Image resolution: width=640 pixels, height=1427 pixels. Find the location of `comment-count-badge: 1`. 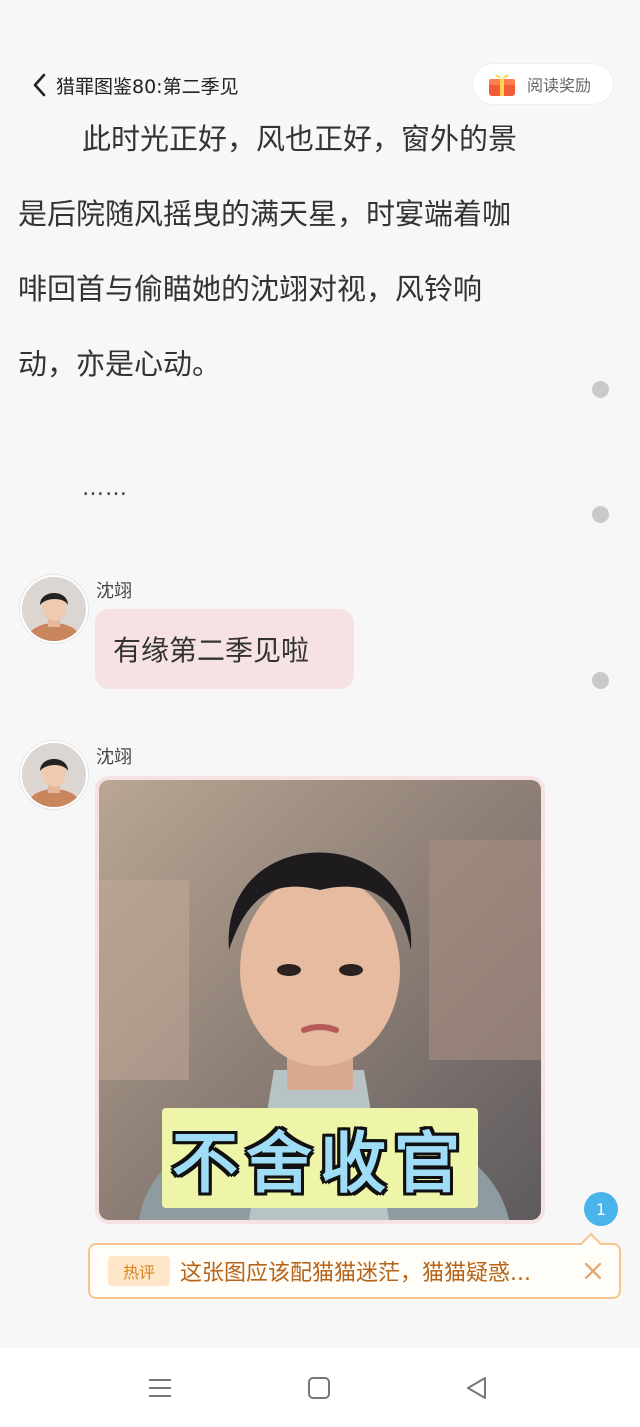

comment-count-badge: 1 is located at coordinates (601, 1209).